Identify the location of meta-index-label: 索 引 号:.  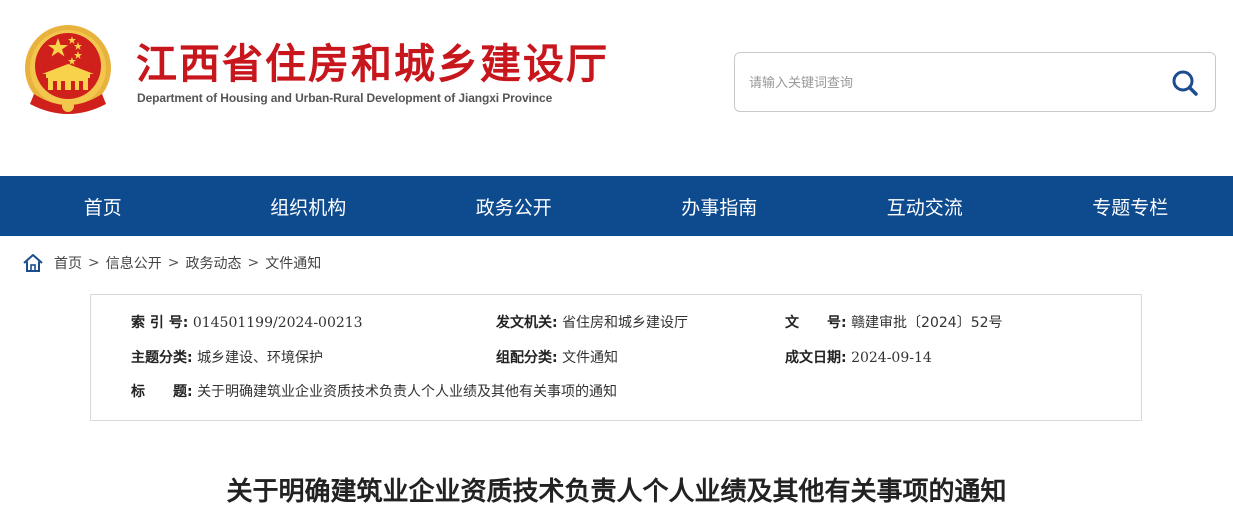
(160, 323).